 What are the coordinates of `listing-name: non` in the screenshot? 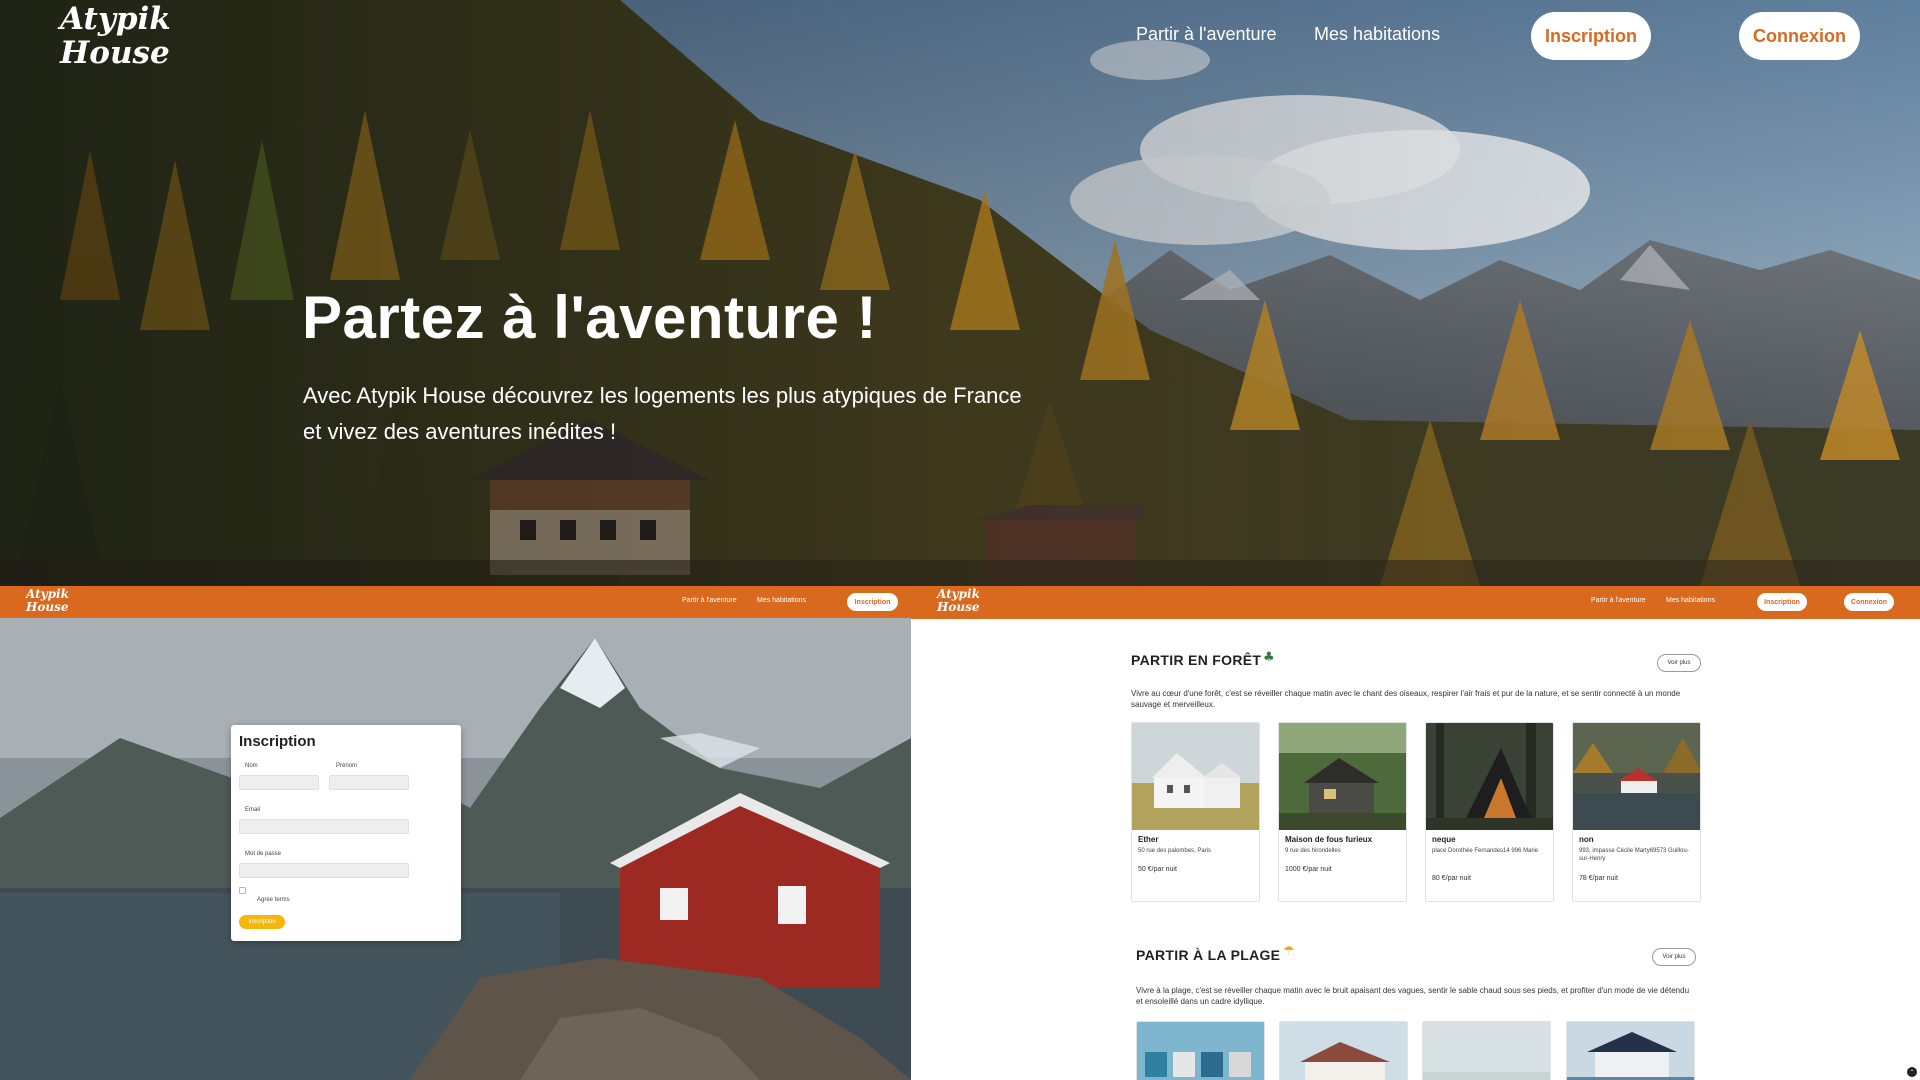 It's located at (1586, 839).